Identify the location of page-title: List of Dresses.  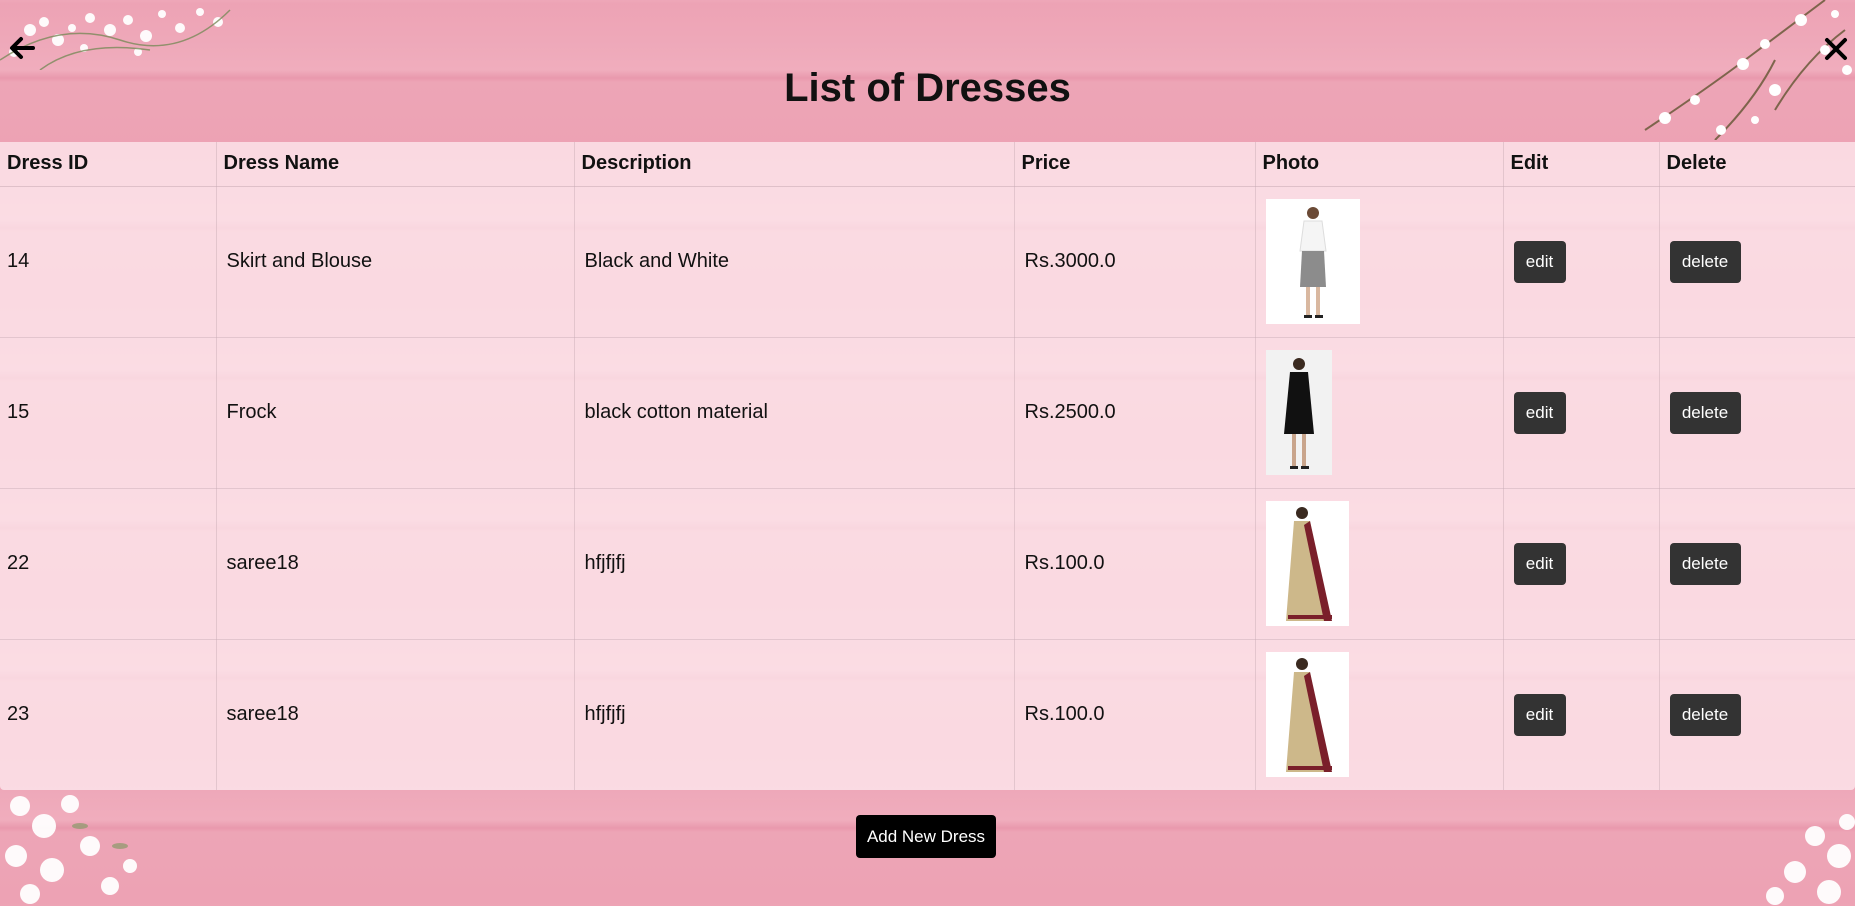
(927, 88).